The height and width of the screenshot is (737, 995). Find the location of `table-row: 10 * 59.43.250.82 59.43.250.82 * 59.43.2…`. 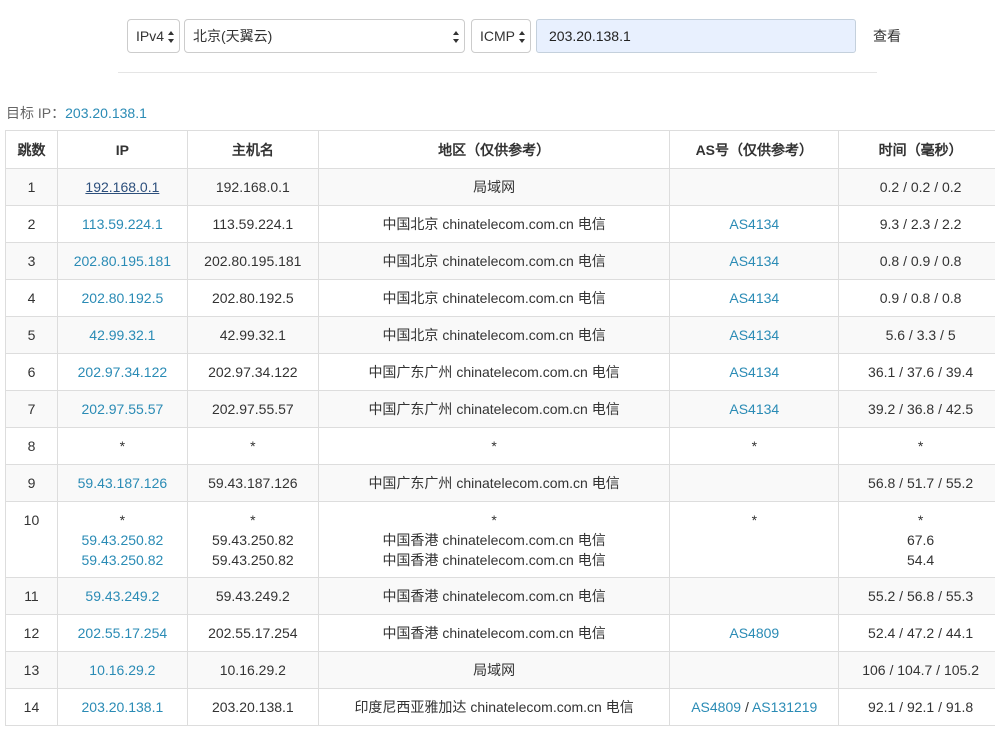

table-row: 10 * 59.43.250.82 59.43.250.82 * 59.43.2… is located at coordinates (500, 539).